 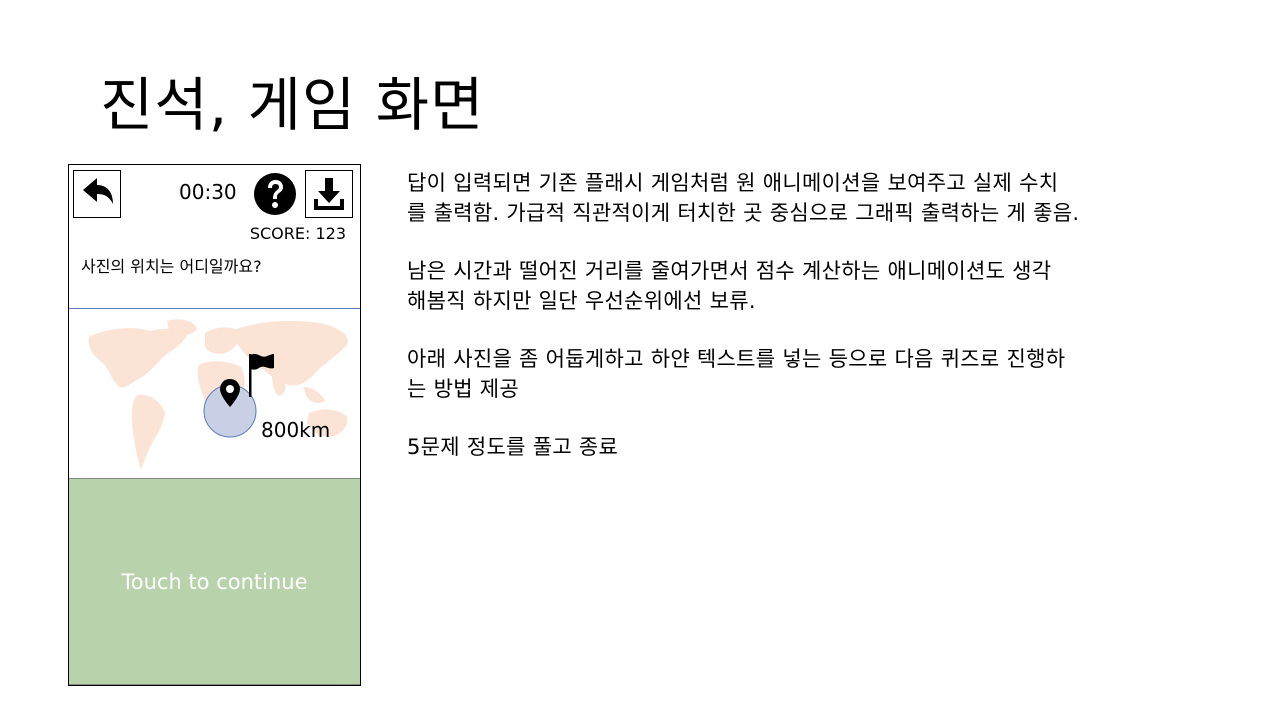 I want to click on world-map: 800km, so click(x=214, y=393).